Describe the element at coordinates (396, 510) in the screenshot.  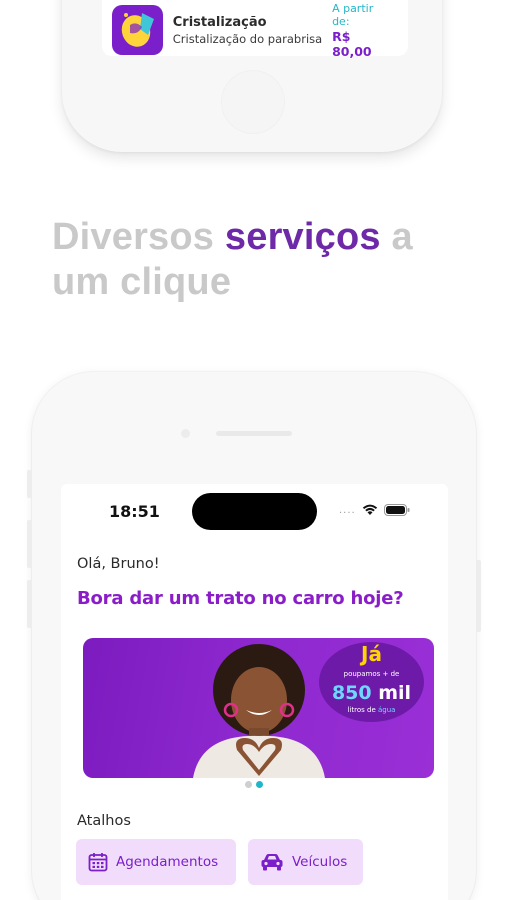
I see `battery-icon` at that location.